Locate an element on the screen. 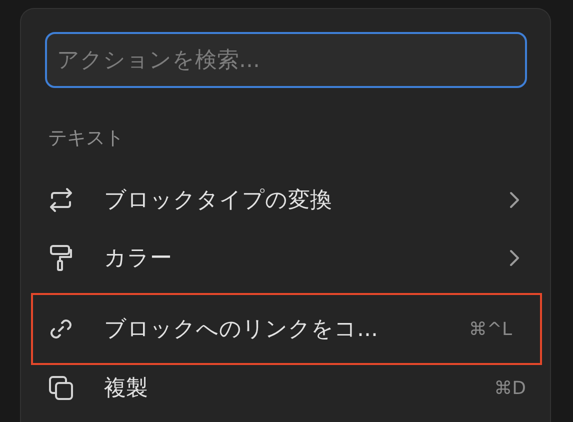 This screenshot has height=422, width=573. item-label: カラー is located at coordinates (138, 259).